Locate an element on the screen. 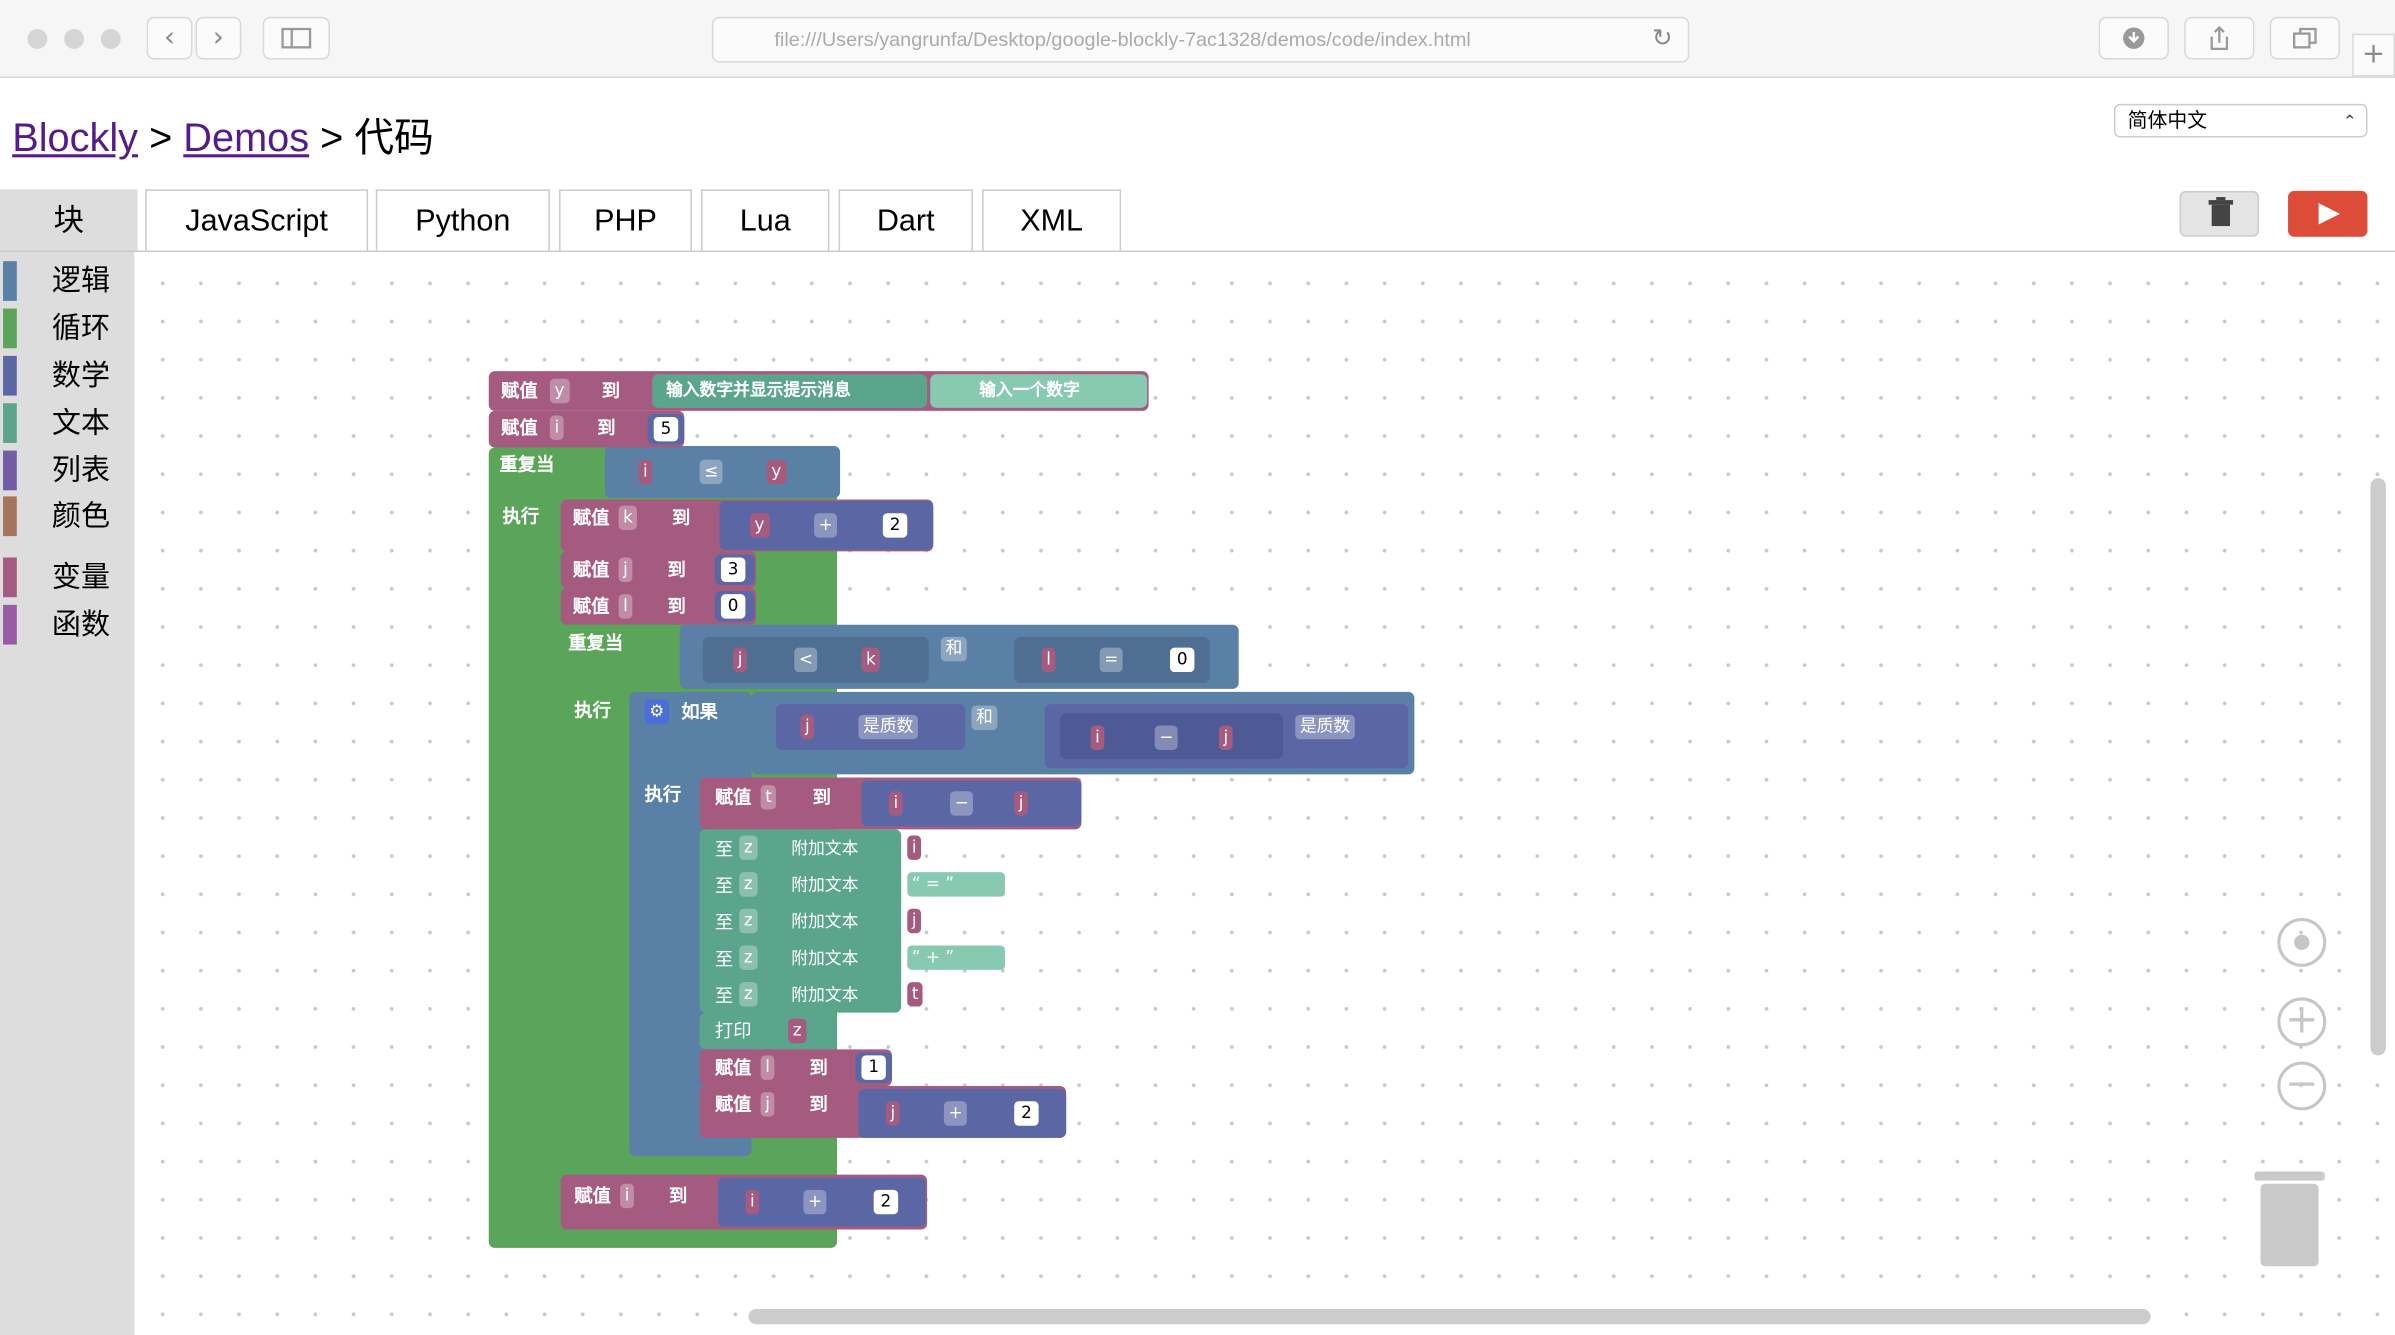 This screenshot has height=1335, width=2395. run-button is located at coordinates (2328, 213).